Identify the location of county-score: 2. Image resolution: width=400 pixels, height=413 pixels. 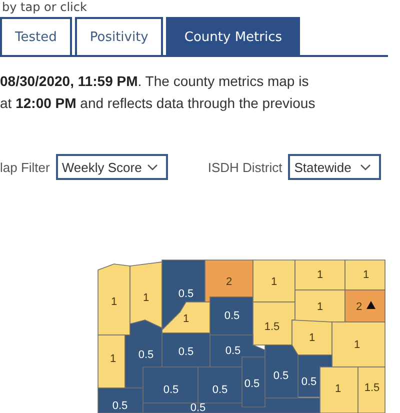
(359, 307).